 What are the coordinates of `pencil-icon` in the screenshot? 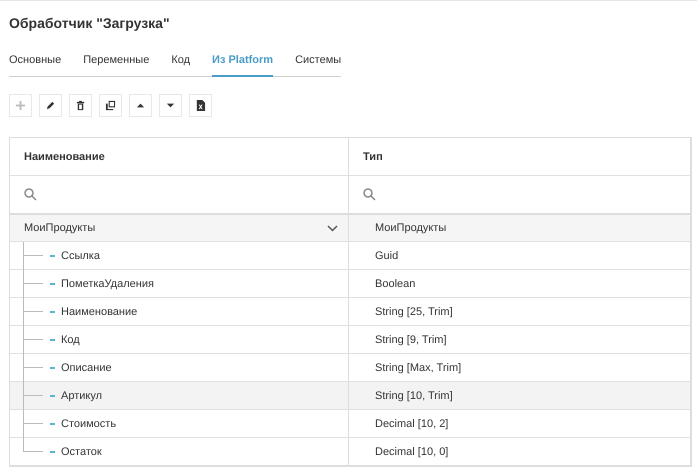 It's located at (50, 105).